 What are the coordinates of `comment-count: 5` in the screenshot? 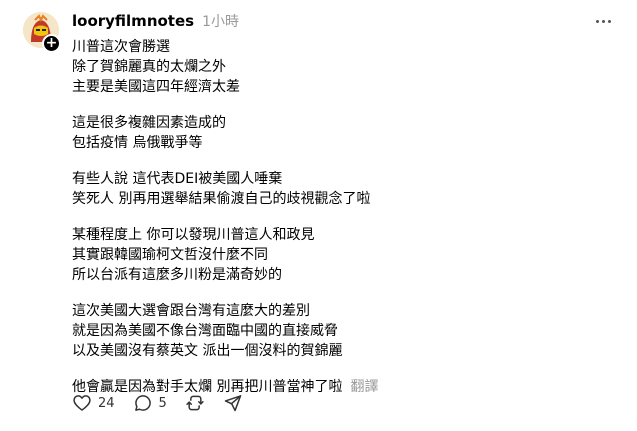 It's located at (162, 403).